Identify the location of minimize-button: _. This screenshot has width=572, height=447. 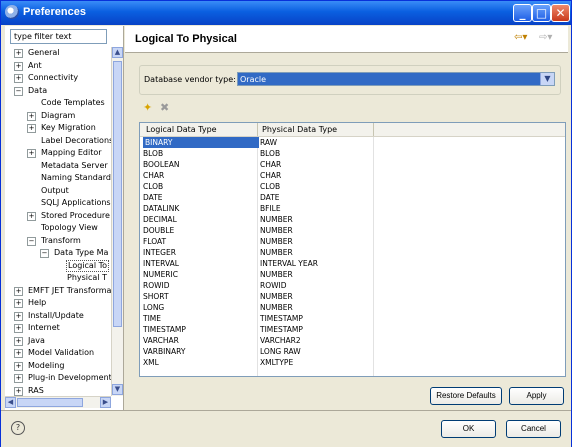
(522, 13).